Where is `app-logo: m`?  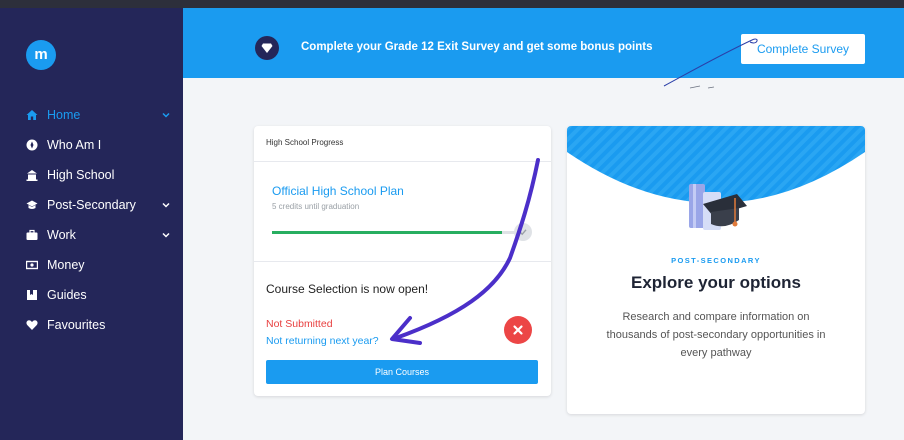
app-logo: m is located at coordinates (41, 55).